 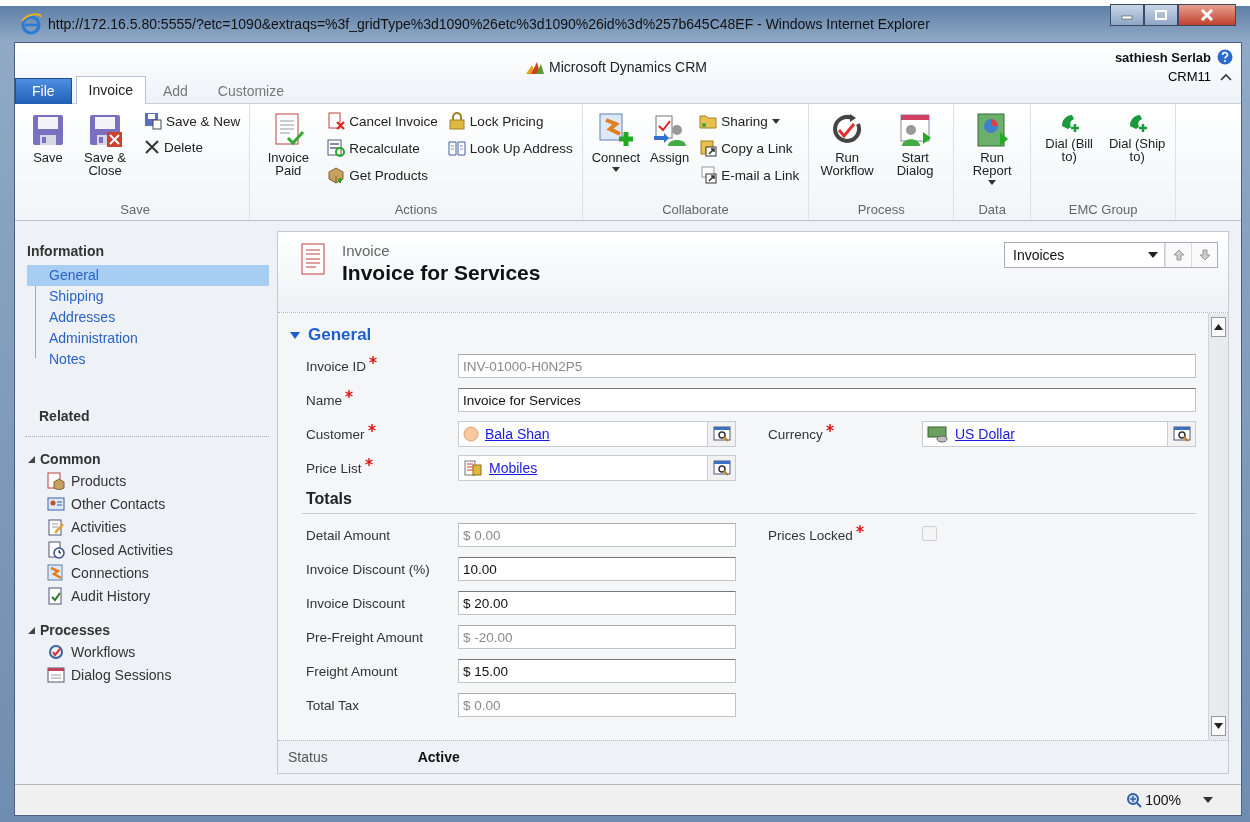 What do you see at coordinates (471, 434) in the screenshot?
I see `person-icon` at bounding box center [471, 434].